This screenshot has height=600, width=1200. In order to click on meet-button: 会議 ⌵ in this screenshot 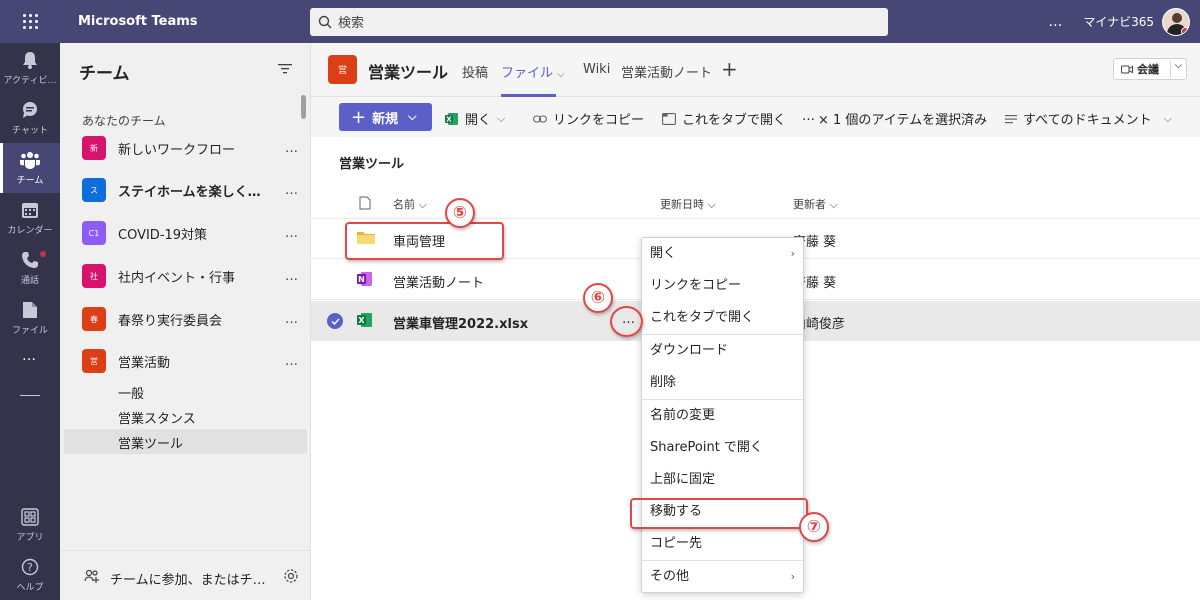, I will do `click(1150, 69)`.